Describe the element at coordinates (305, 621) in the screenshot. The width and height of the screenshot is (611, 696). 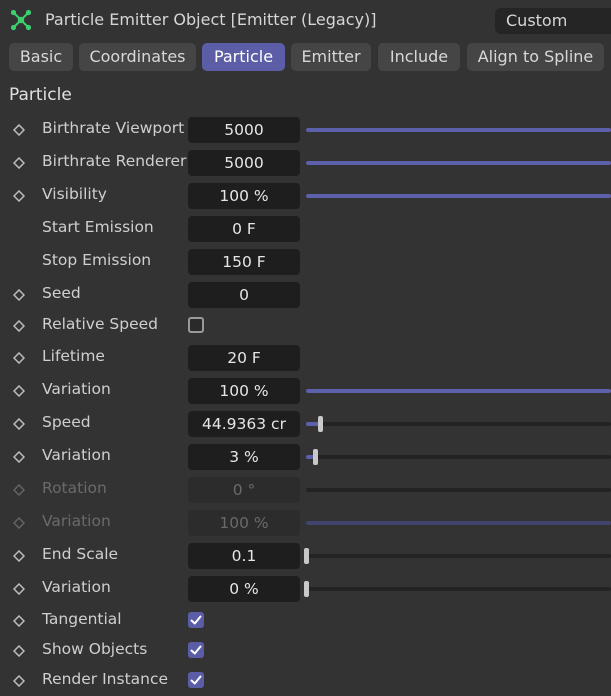
I see `param-row-tangential: Tangential` at that location.